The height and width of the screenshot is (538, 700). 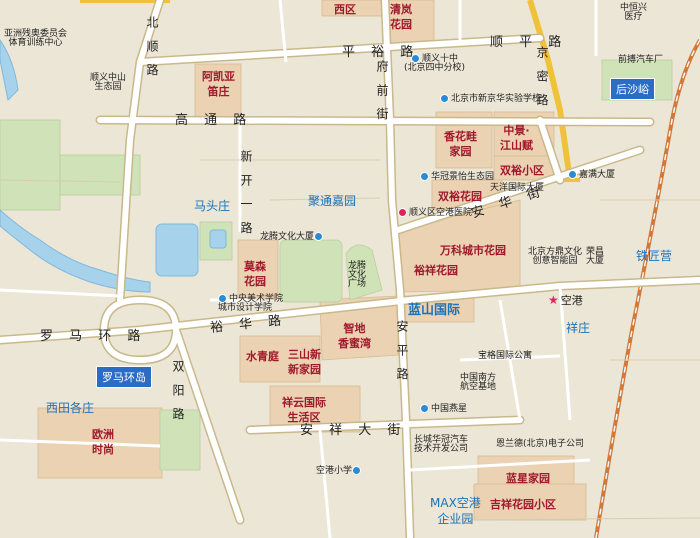 I want to click on poi-xinlantian: 恩兰德(北京)电子公司, so click(x=540, y=444).